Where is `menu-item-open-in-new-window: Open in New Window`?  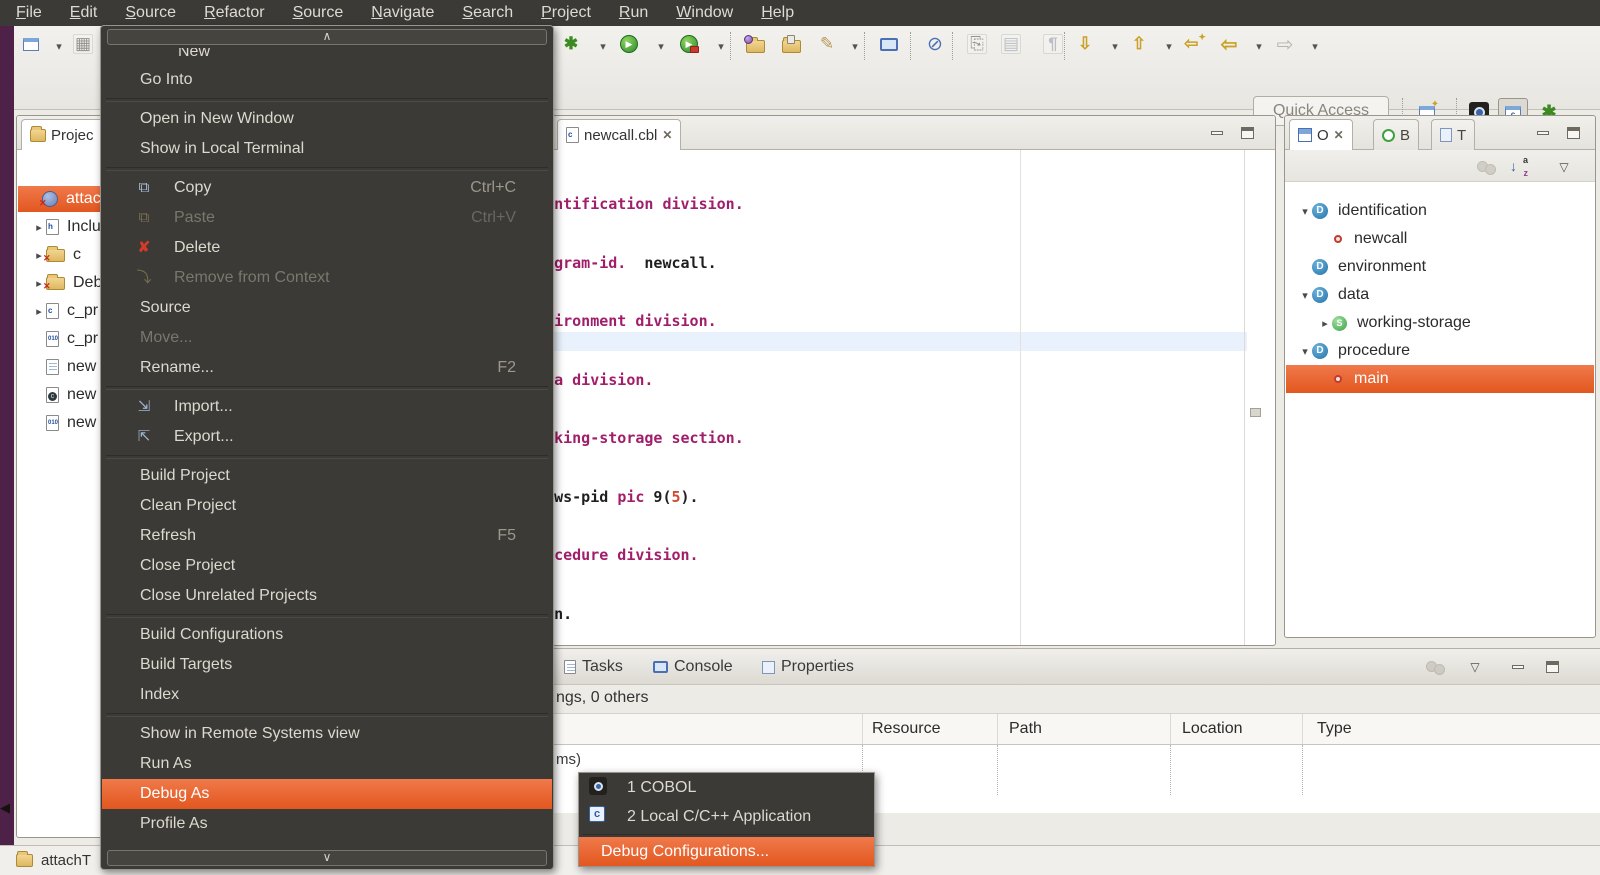
menu-item-open-in-new-window: Open in New Window is located at coordinates (327, 119).